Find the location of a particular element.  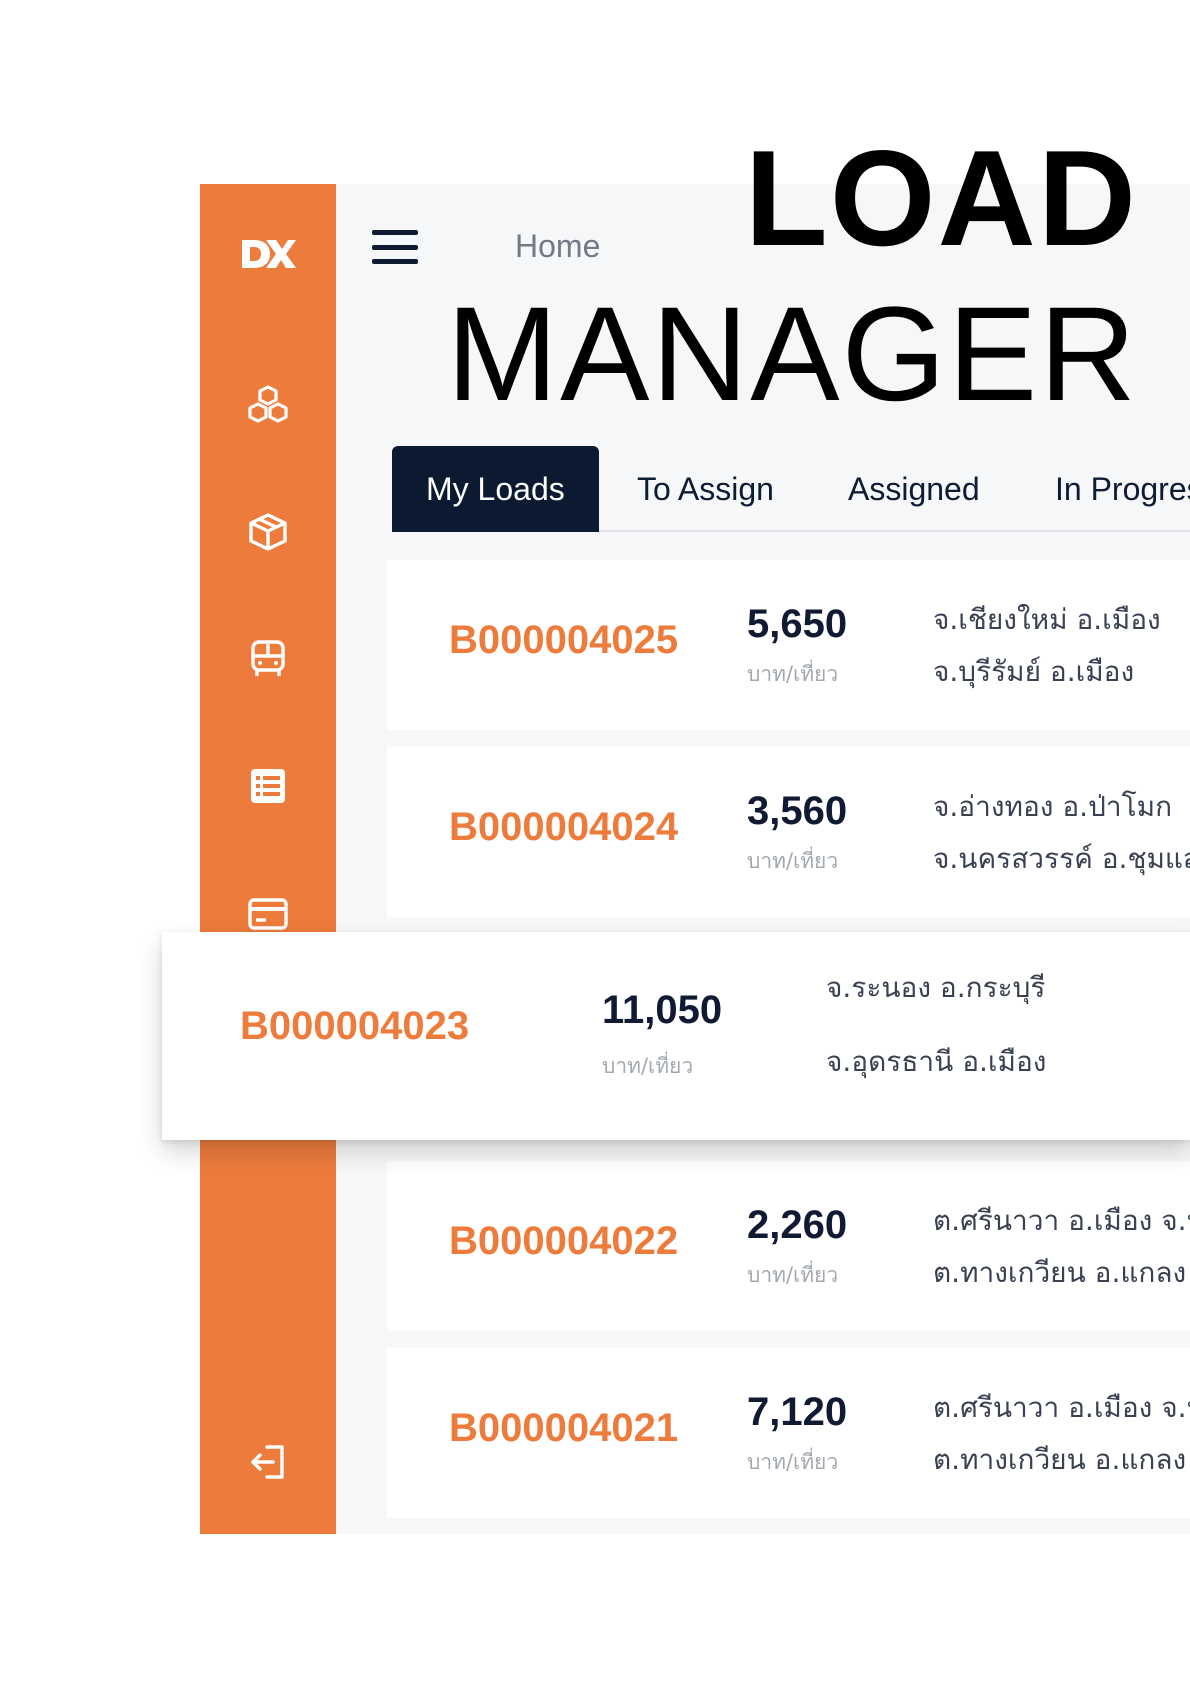

boxes-icon is located at coordinates (268, 404).